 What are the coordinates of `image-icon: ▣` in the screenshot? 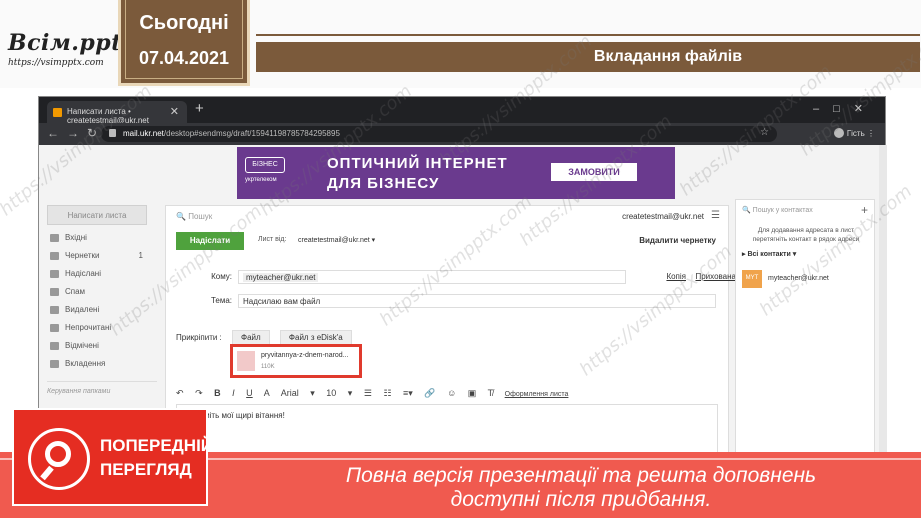 It's located at (472, 393).